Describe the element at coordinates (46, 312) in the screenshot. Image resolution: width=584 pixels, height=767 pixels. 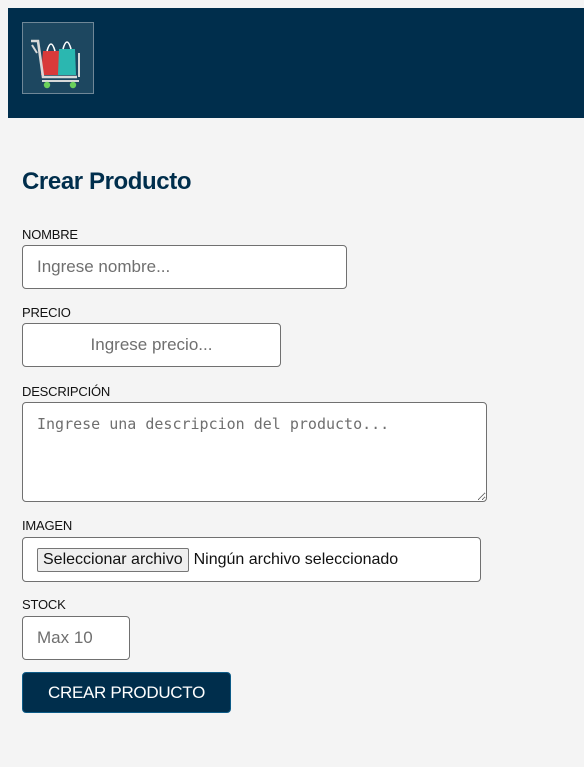
I see `precio-label: PRECIO` at that location.